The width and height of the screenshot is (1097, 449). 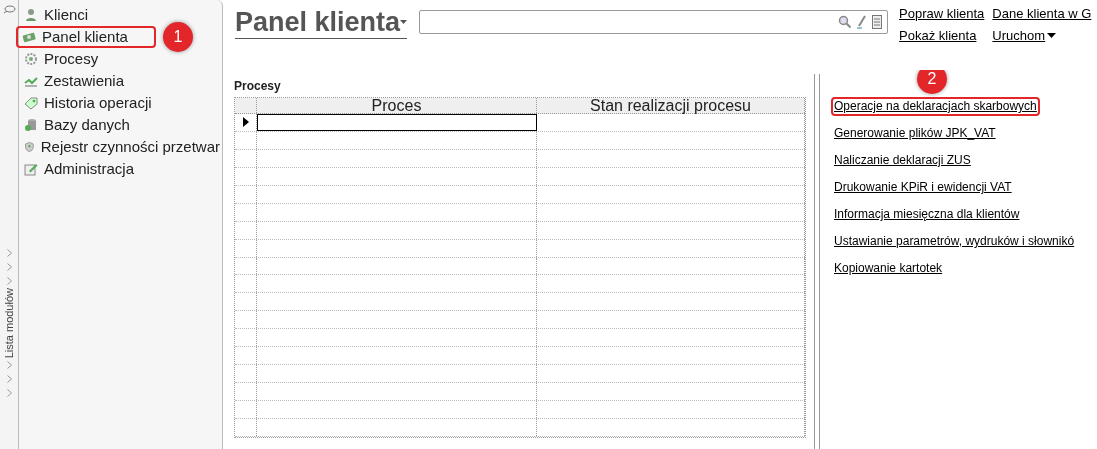 I want to click on action-link: Operacje na deklaracjach skarbowych, so click(x=935, y=106).